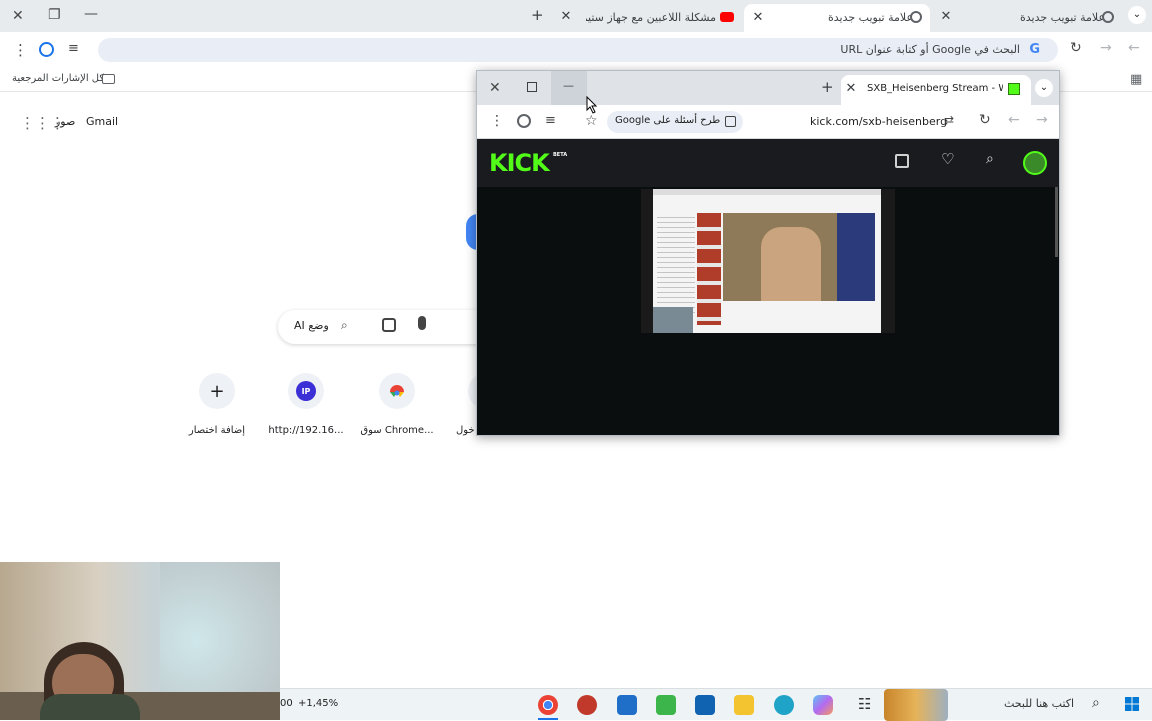  What do you see at coordinates (949, 120) in the screenshot?
I see `site-settings-icon: ⇄` at bounding box center [949, 120].